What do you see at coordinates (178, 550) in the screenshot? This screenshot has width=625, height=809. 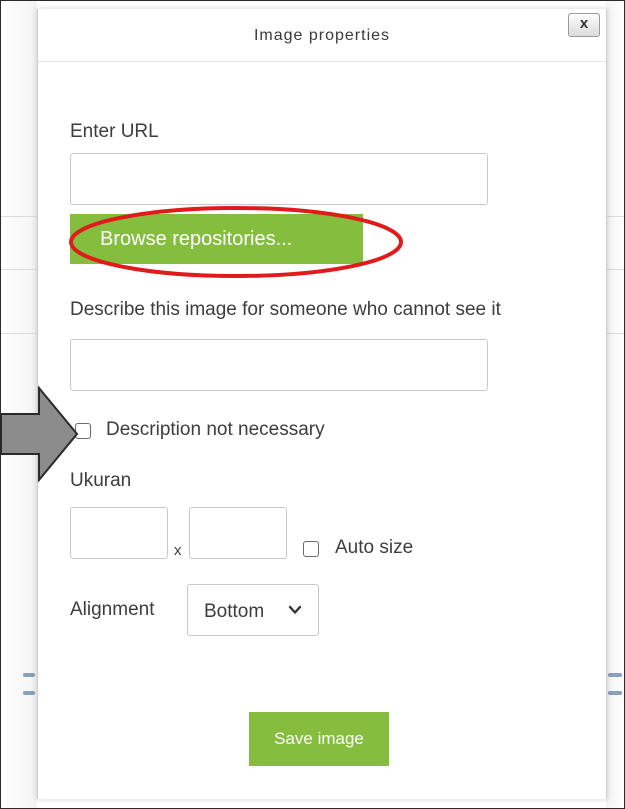 I see `size-separator: x` at bounding box center [178, 550].